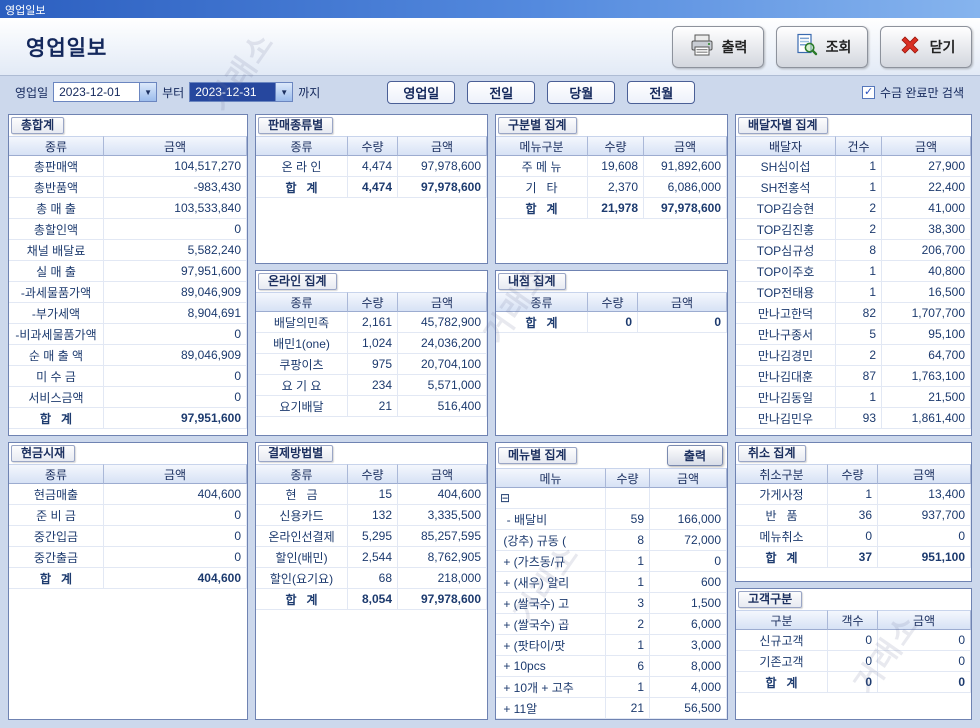  What do you see at coordinates (853, 250) in the screenshot?
I see `table-row: TOP심규성 8 206,700` at bounding box center [853, 250].